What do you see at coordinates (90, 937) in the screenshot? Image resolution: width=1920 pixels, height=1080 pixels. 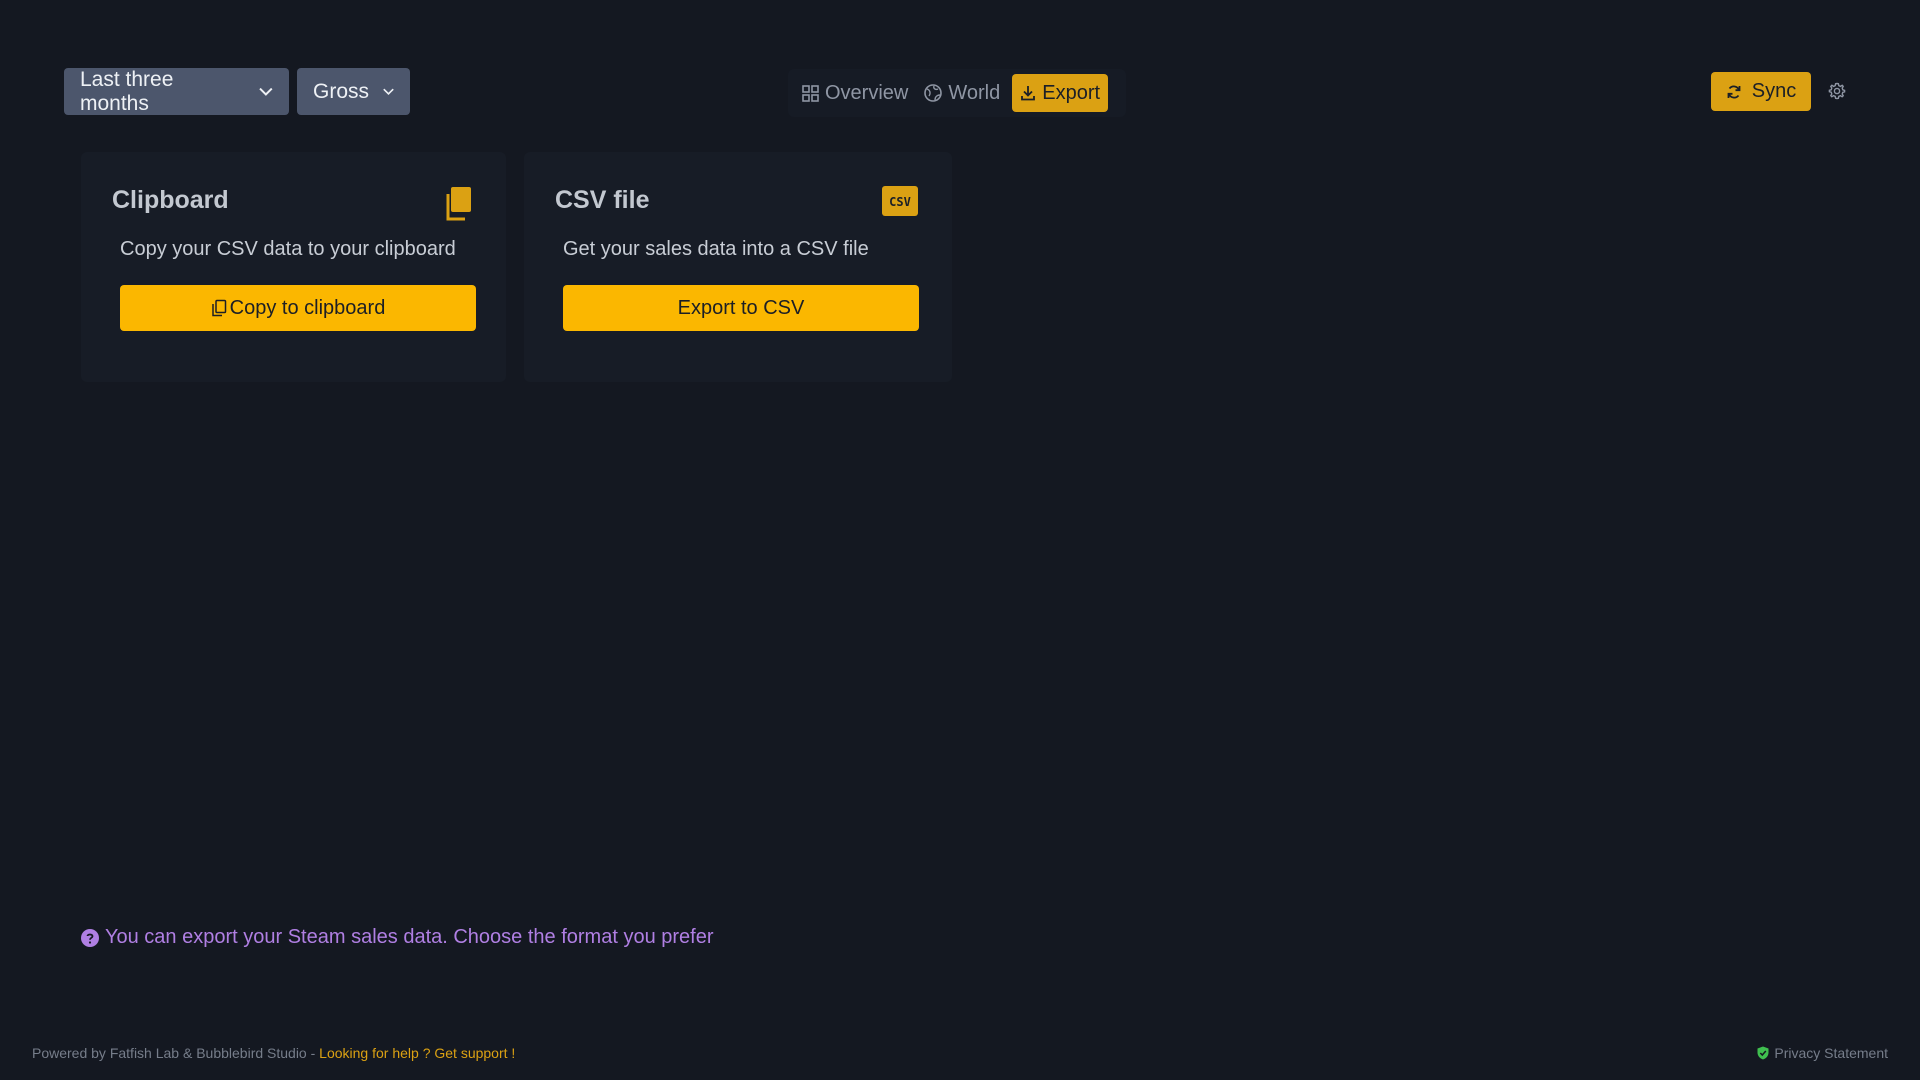 I see `question-circle-icon` at bounding box center [90, 937].